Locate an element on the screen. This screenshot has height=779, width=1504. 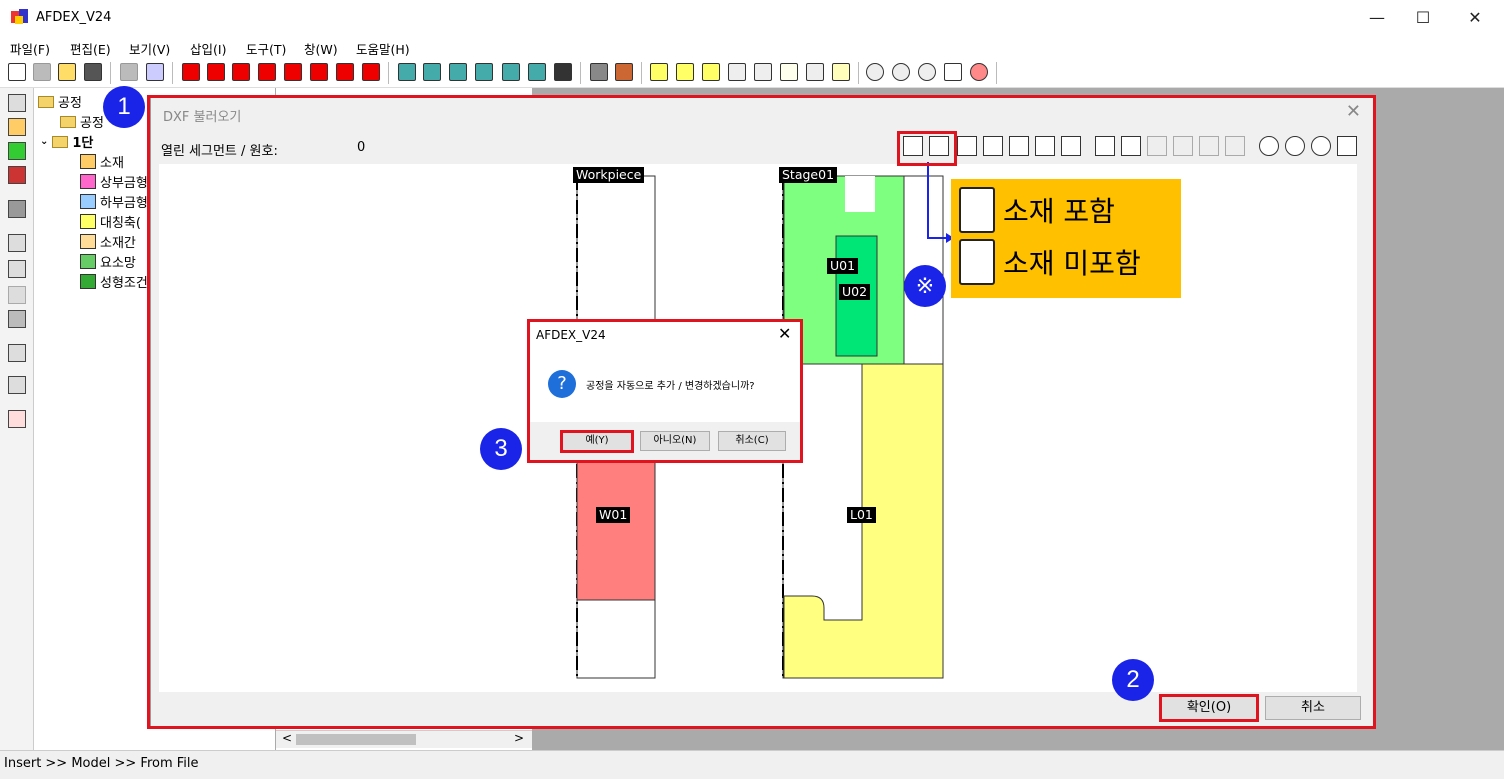
step-3-badge: 3 is located at coordinates (501, 449).